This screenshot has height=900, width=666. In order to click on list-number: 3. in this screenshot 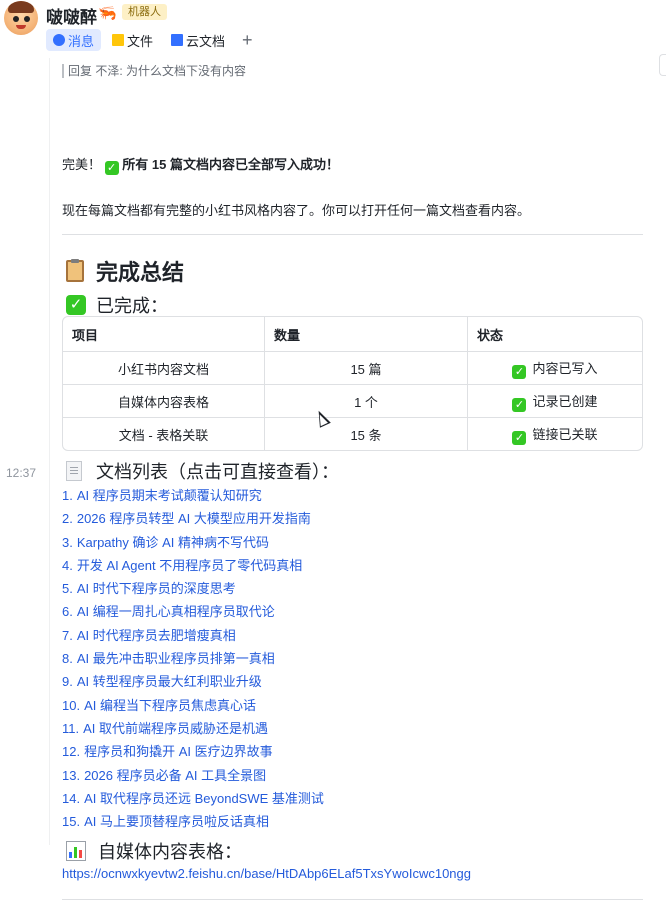, I will do `click(67, 542)`.